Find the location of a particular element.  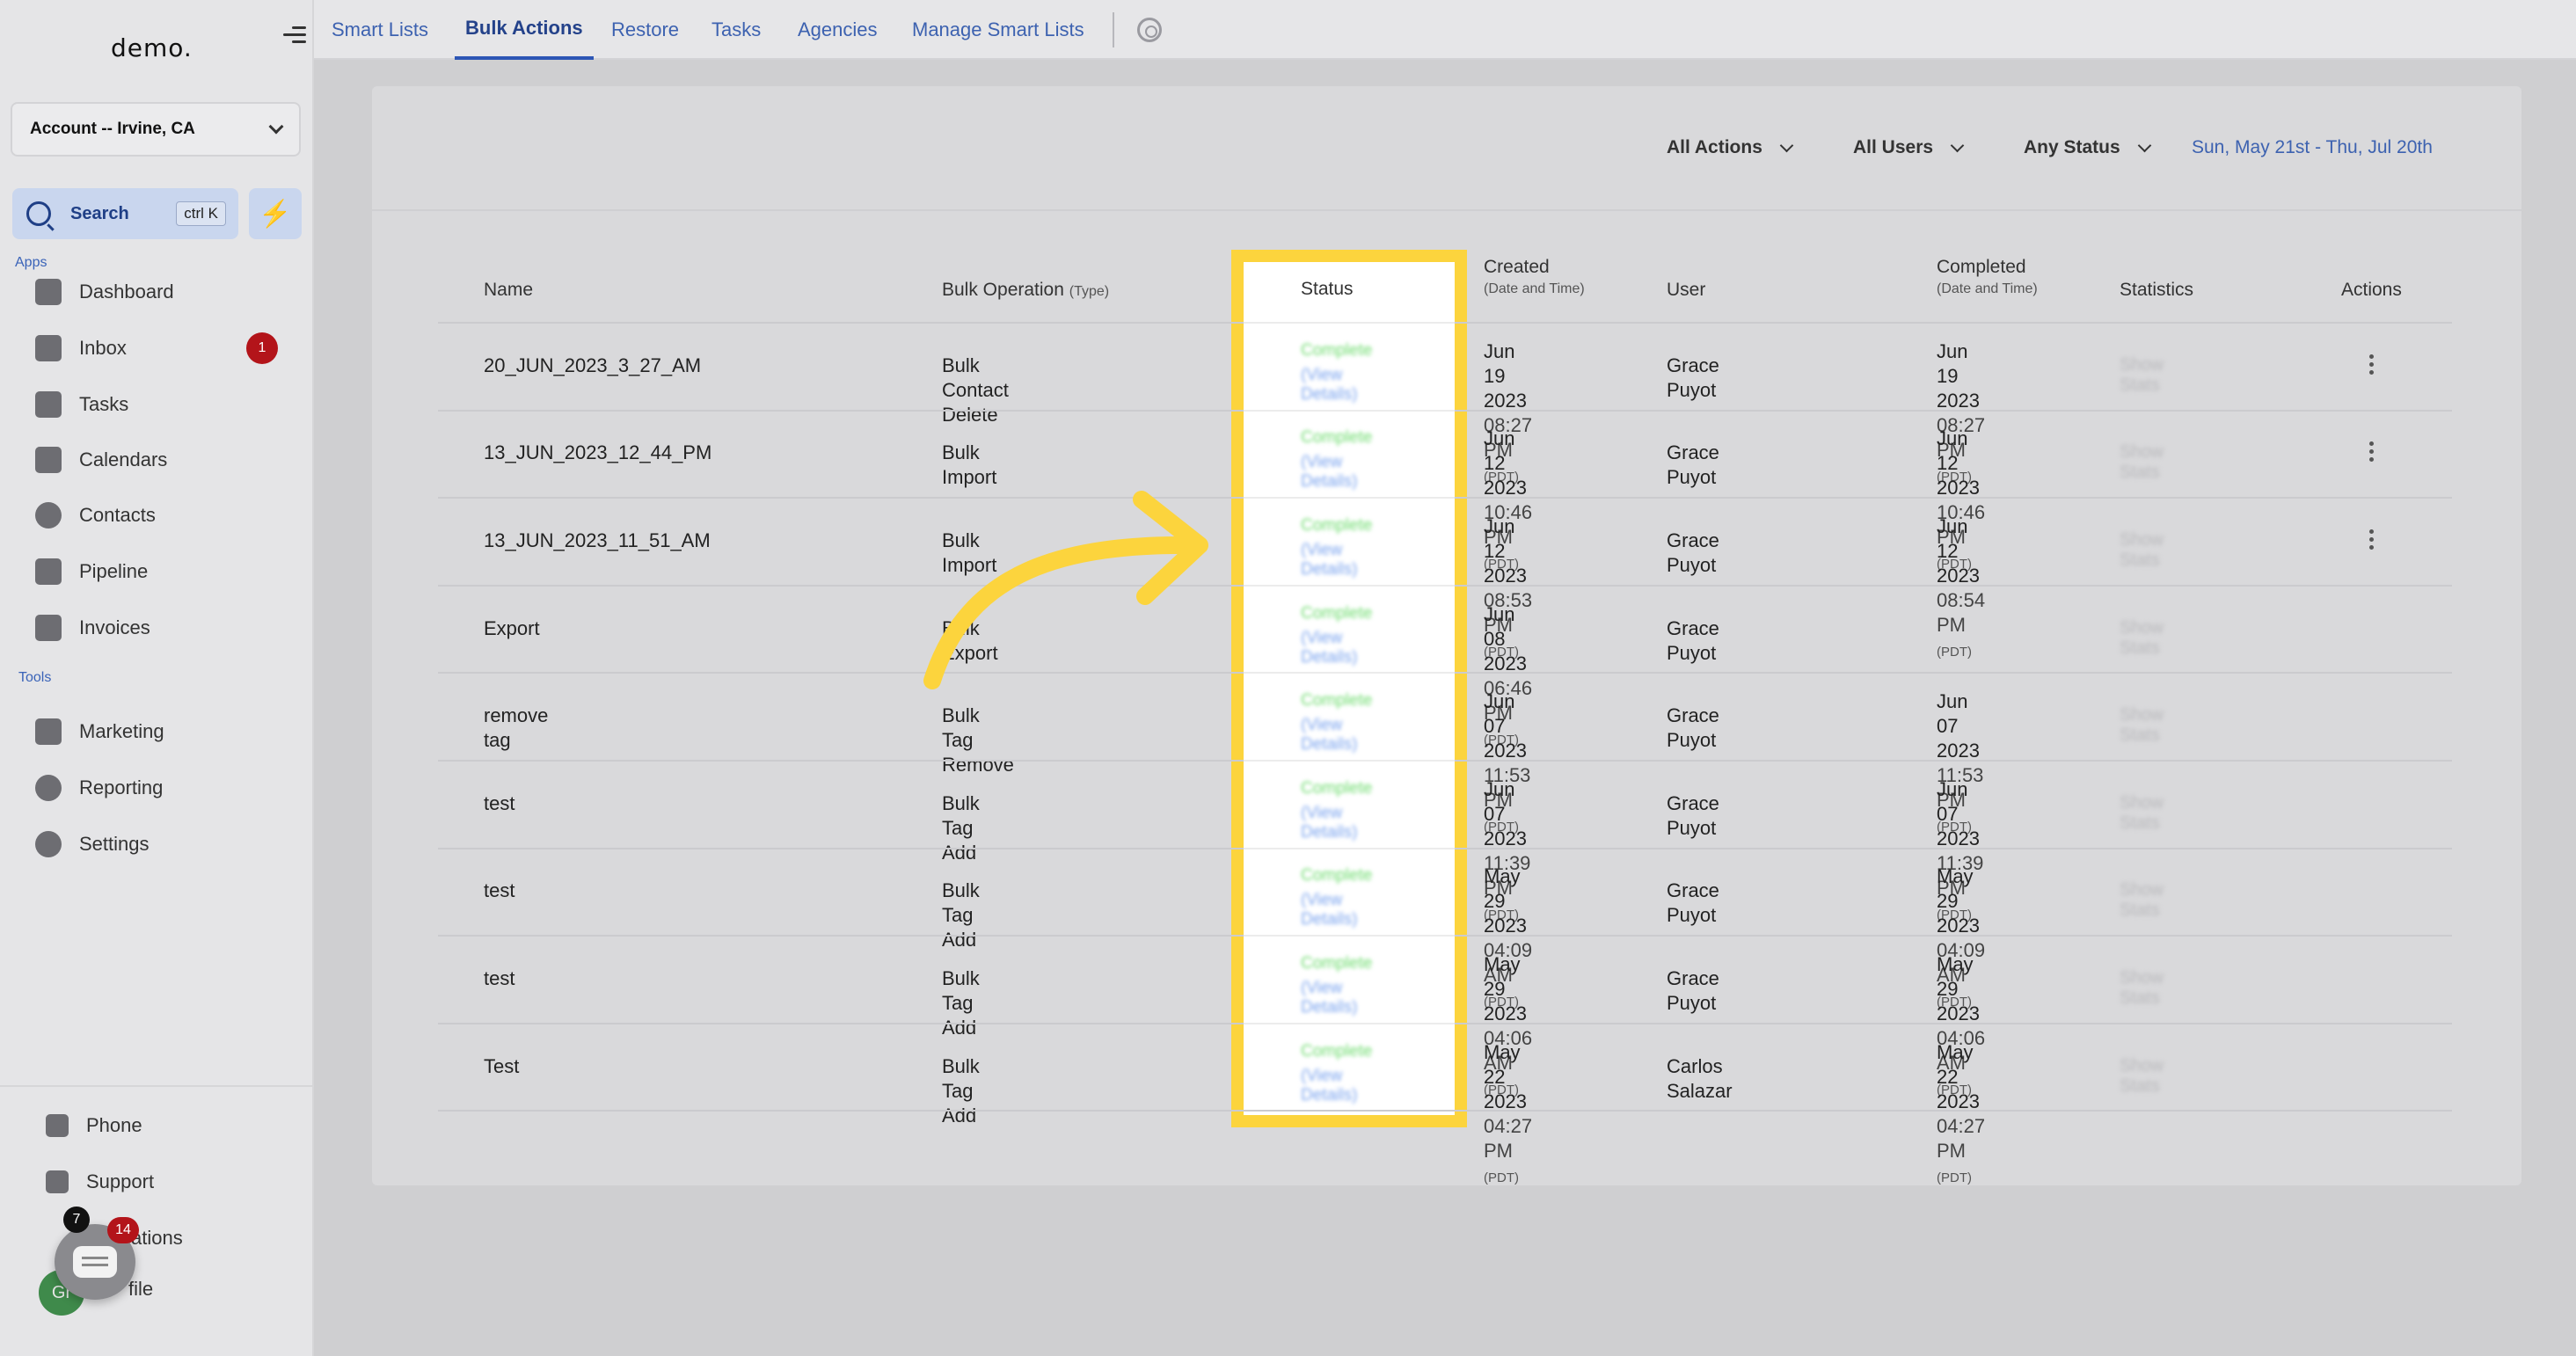

completed-time: 08:54 PM (PDT) is located at coordinates (1961, 626).